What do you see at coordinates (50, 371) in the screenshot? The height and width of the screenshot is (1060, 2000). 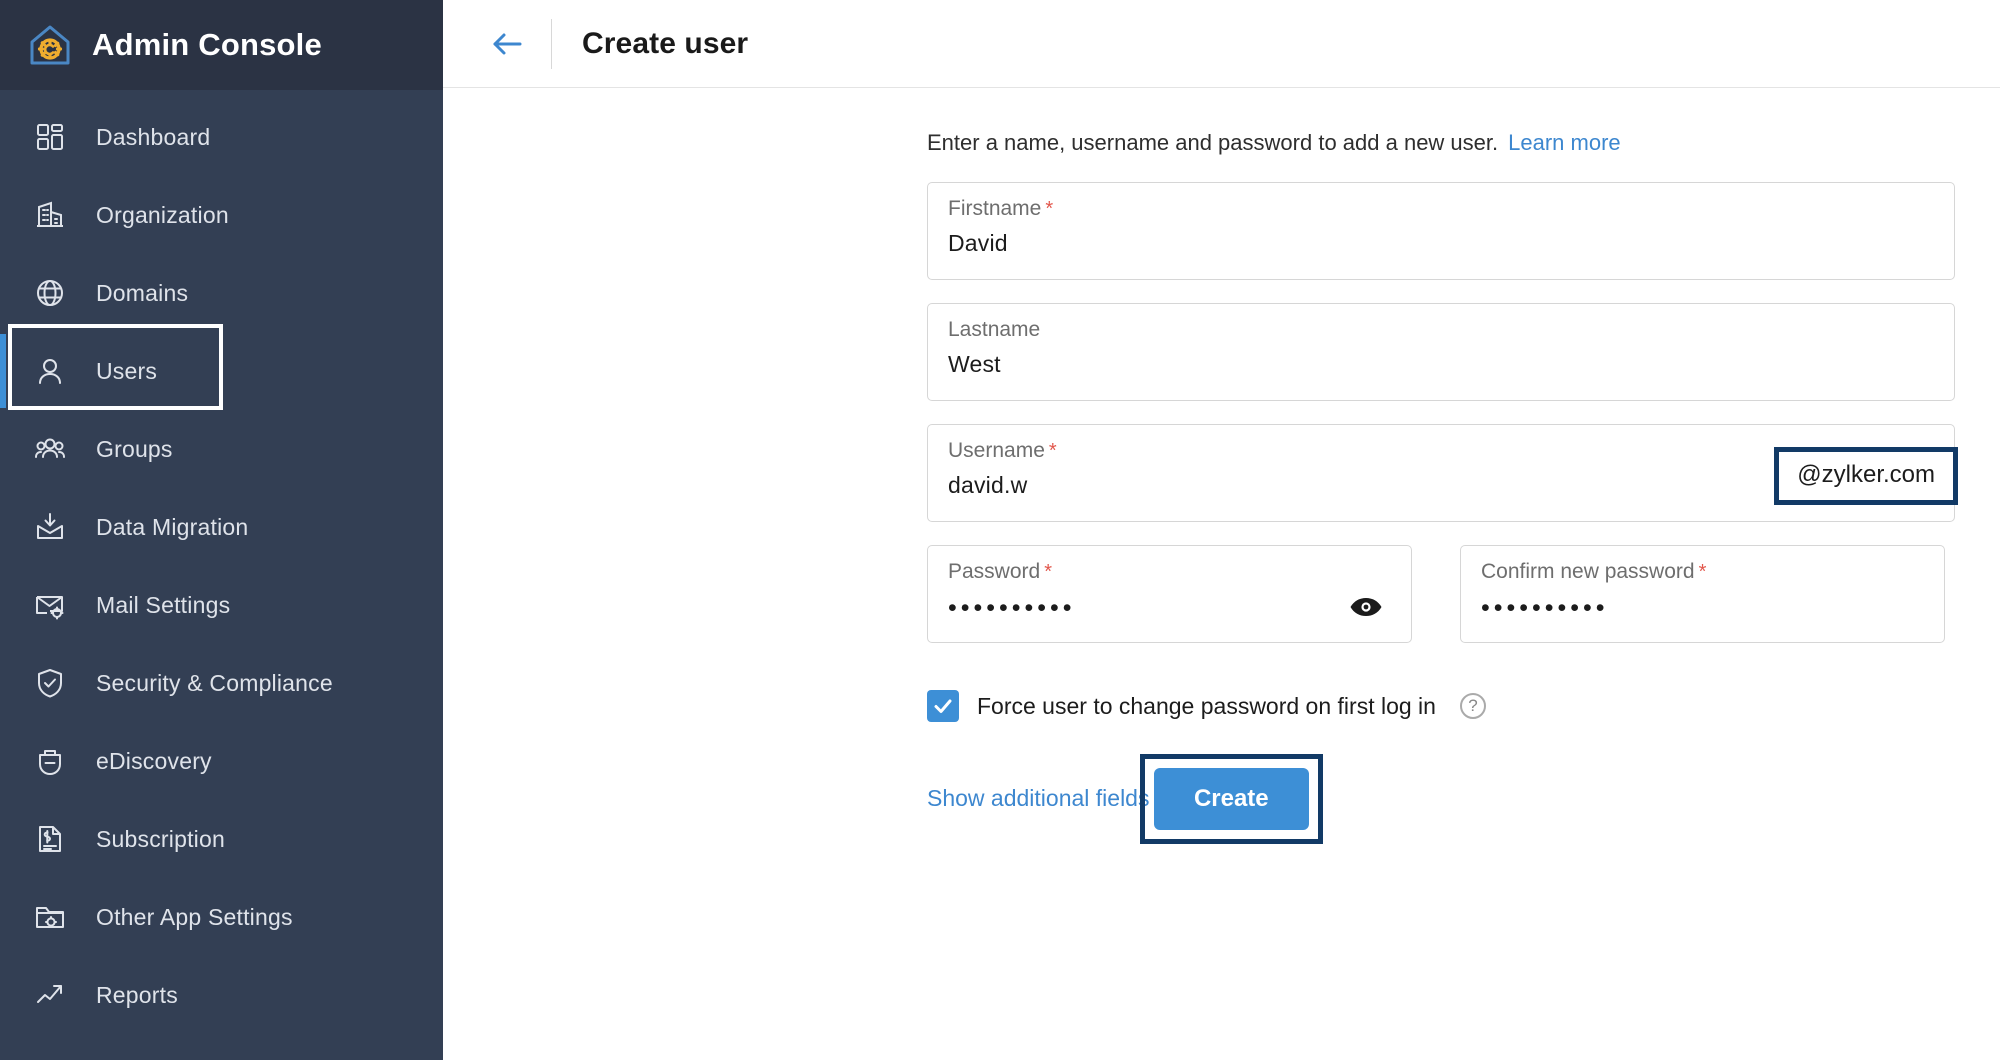 I see `user-icon` at bounding box center [50, 371].